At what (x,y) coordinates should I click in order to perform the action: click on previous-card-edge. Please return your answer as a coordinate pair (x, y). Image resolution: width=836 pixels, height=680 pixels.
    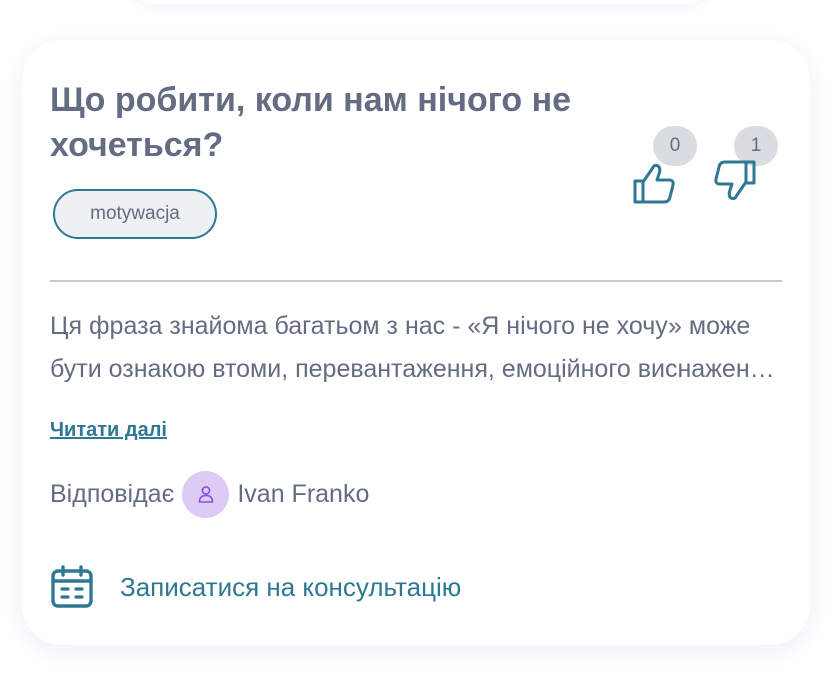
    Looking at the image, I should click on (420, 2).